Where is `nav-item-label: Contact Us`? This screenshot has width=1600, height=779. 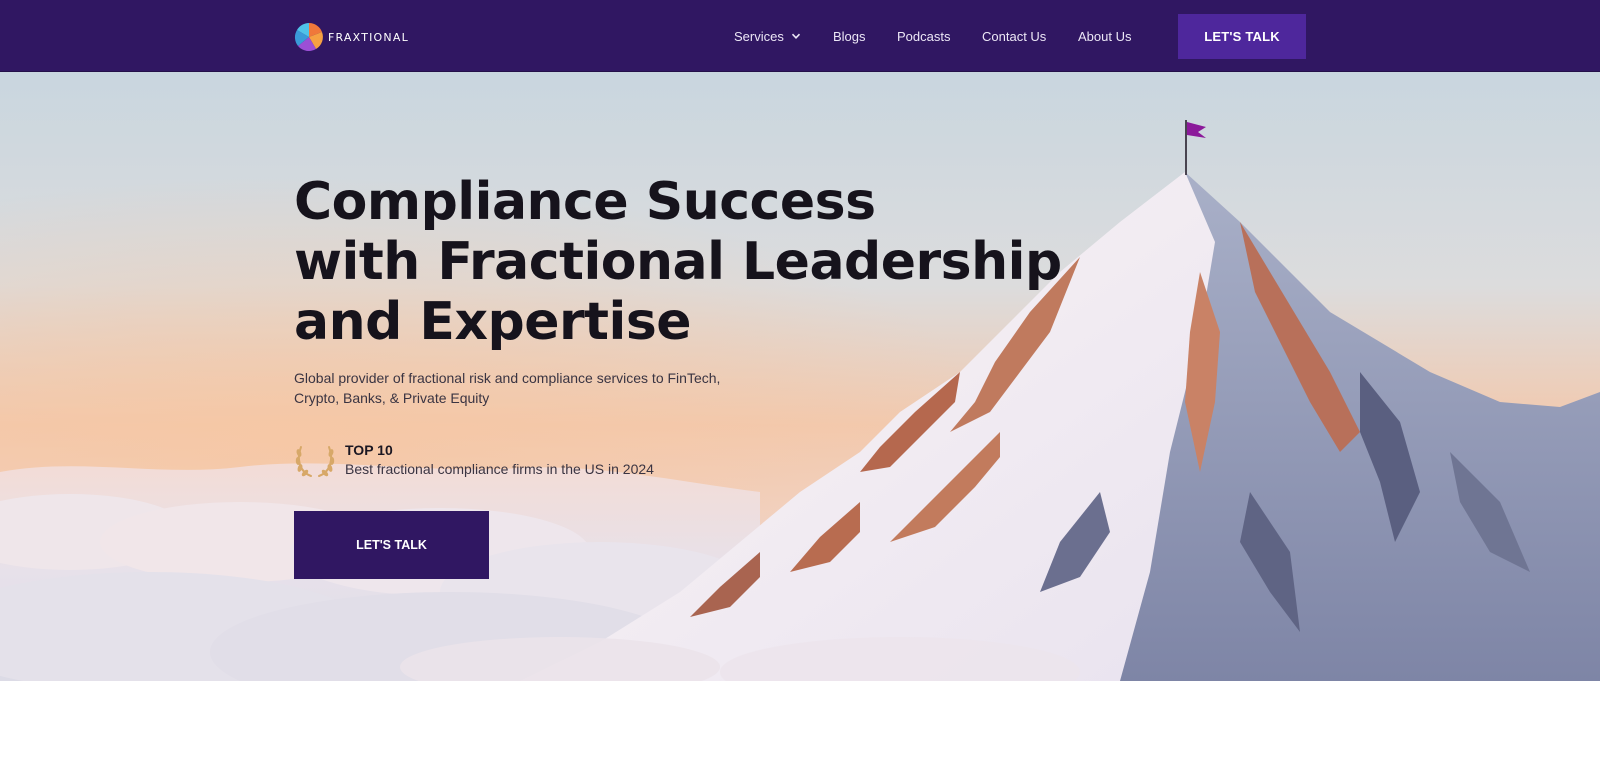
nav-item-label: Contact Us is located at coordinates (1014, 36).